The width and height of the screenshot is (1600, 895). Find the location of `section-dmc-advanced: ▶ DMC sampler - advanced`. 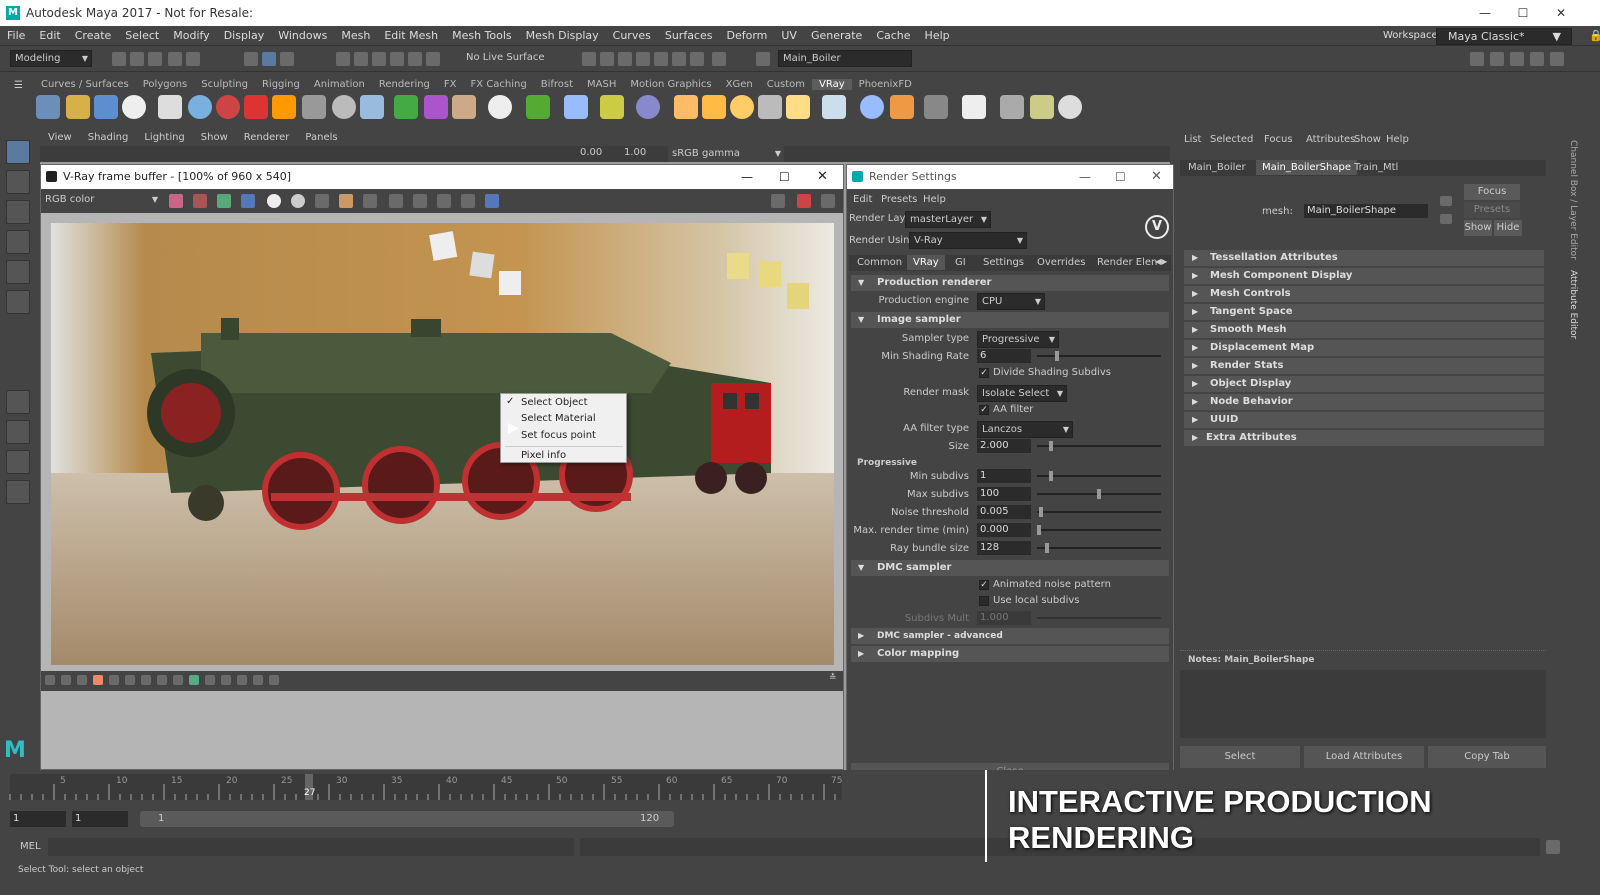

section-dmc-advanced: ▶ DMC sampler - advanced is located at coordinates (1010, 636).